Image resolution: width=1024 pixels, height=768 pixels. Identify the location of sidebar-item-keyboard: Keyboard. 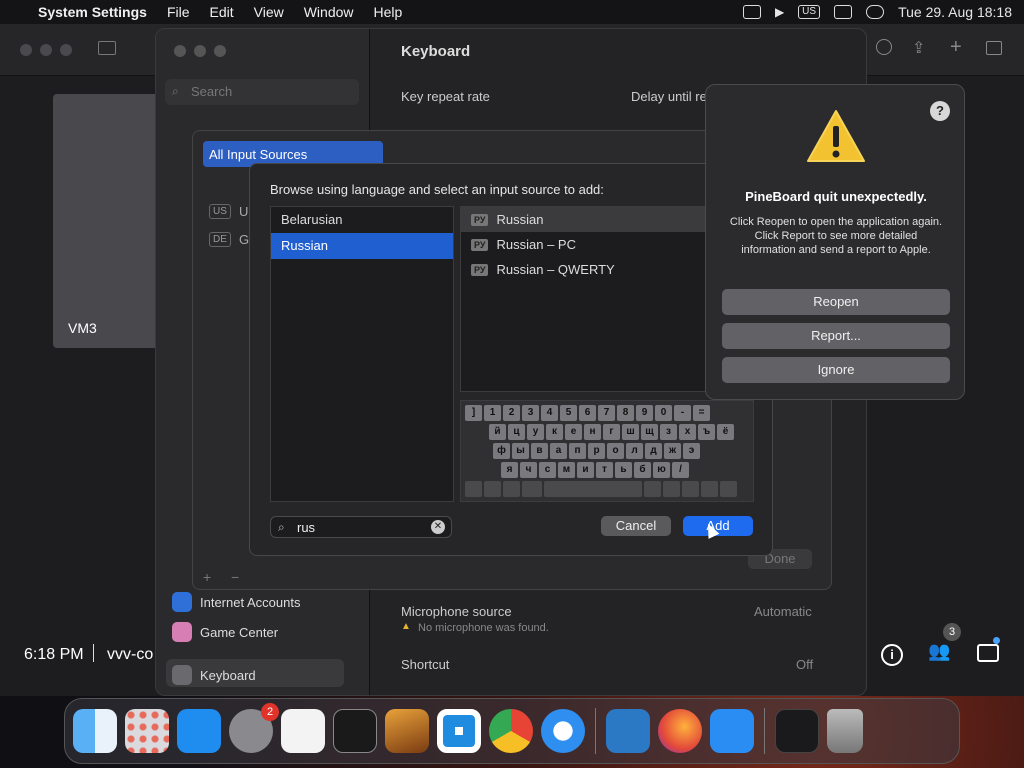
(214, 675).